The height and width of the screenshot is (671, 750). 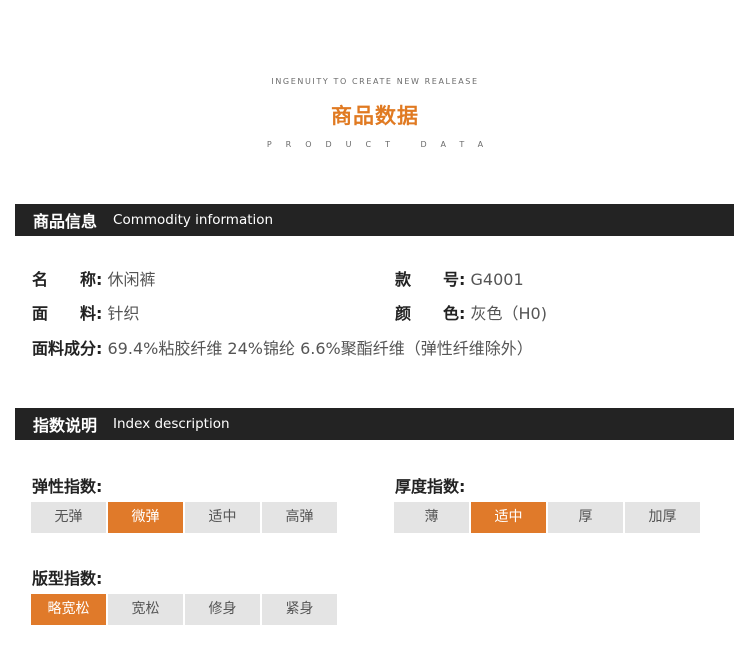 I want to click on section-bar-index-description: 指数说明 Index description, so click(x=374, y=424).